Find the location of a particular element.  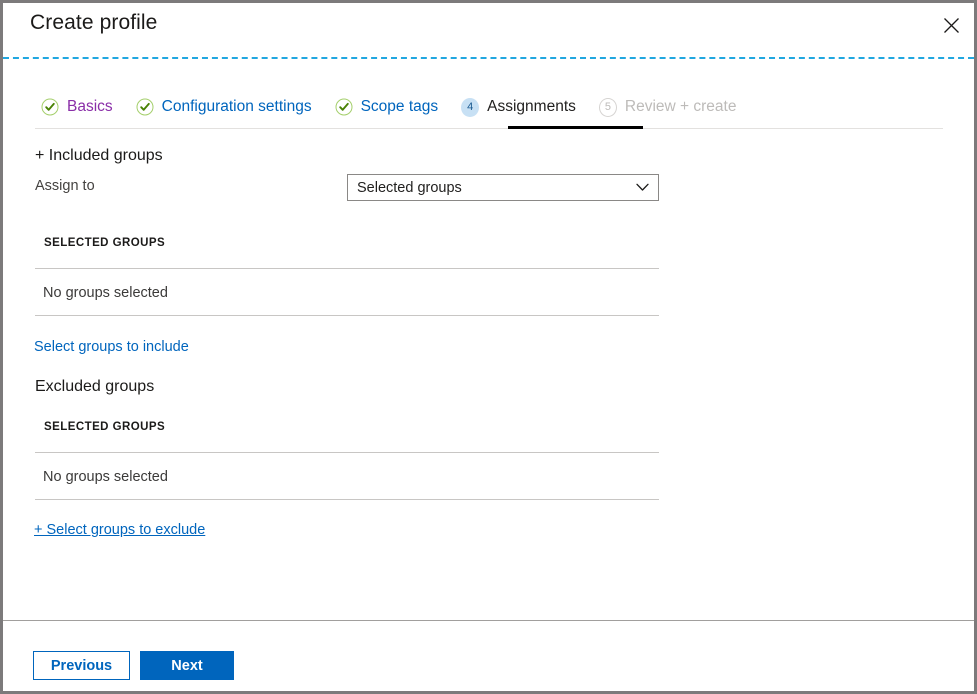

assign-to-dropdown: Selected groups is located at coordinates (503, 187).